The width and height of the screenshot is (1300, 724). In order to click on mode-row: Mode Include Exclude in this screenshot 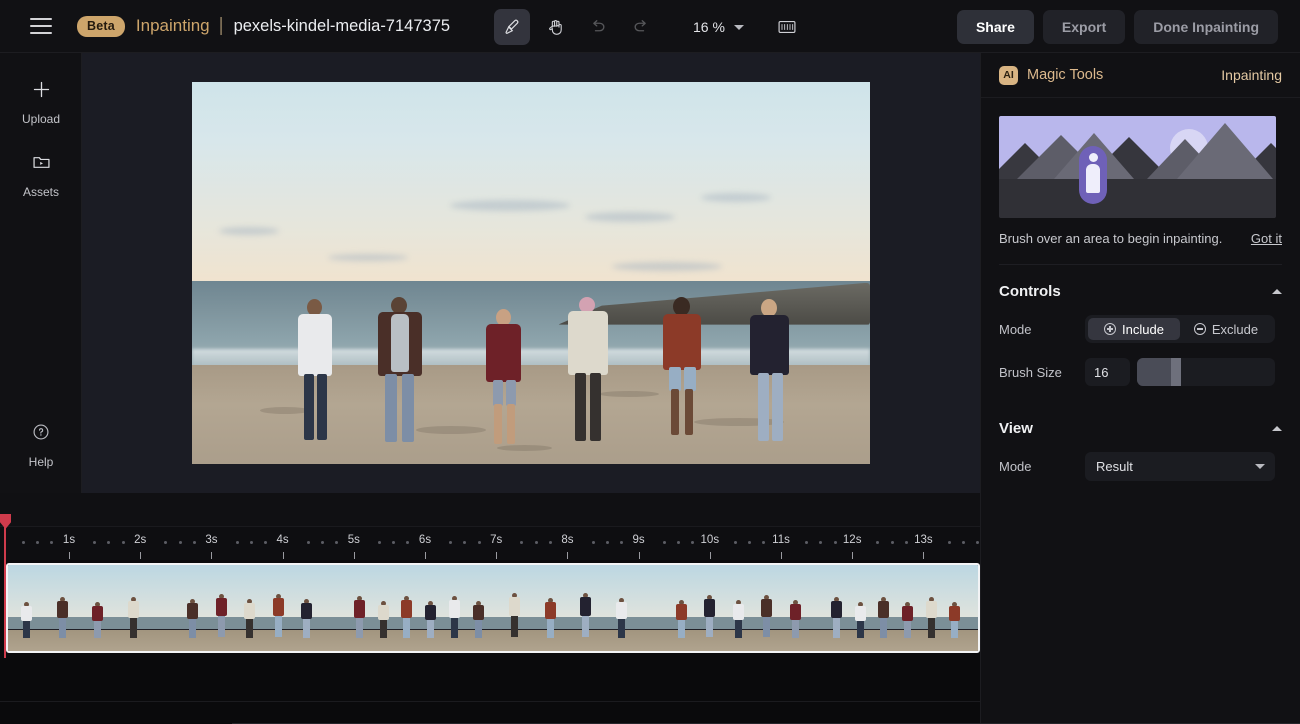, I will do `click(1140, 329)`.